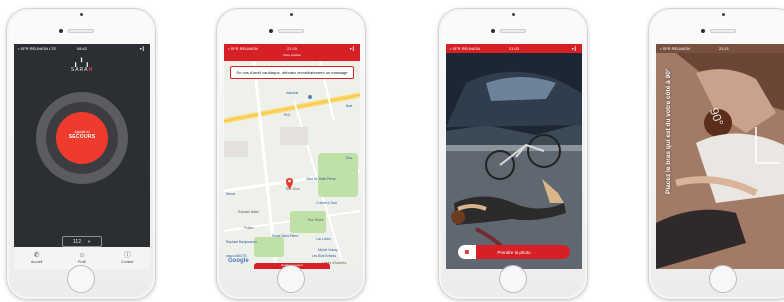 This screenshot has height=302, width=784. Describe the element at coordinates (720, 161) in the screenshot. I see `instruction-image` at that location.